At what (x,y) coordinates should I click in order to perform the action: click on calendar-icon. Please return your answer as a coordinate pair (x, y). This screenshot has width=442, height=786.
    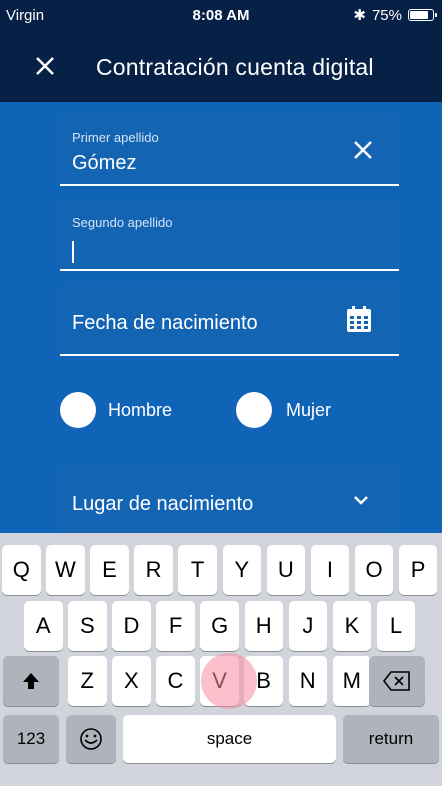
    Looking at the image, I should click on (359, 319).